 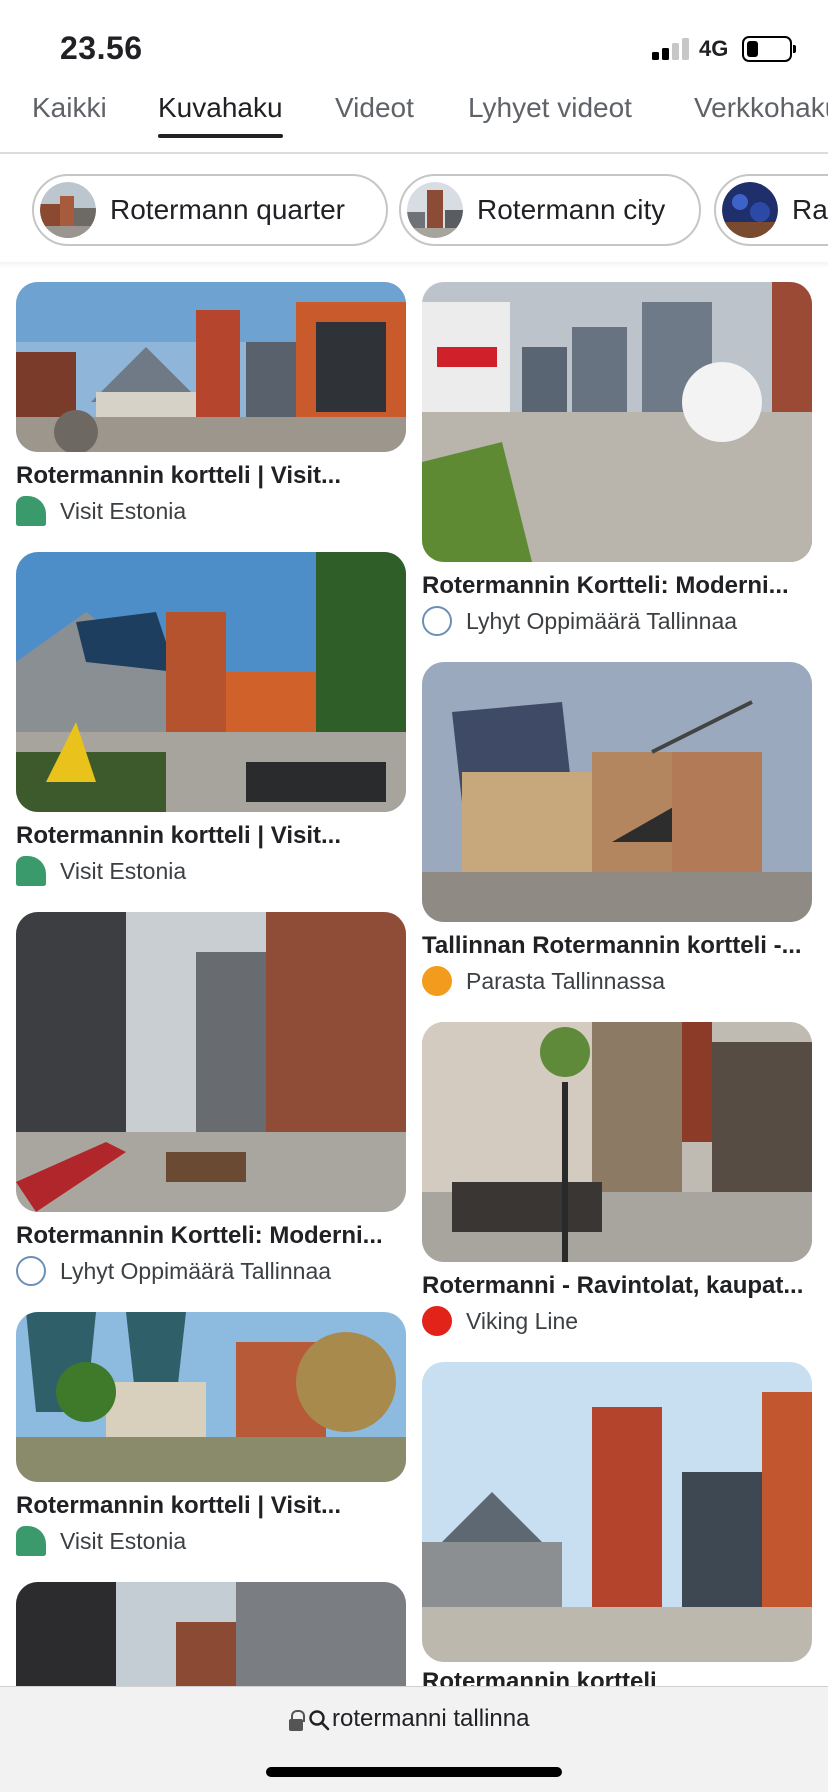 I want to click on status-bar: 23.56 4G, so click(x=414, y=40).